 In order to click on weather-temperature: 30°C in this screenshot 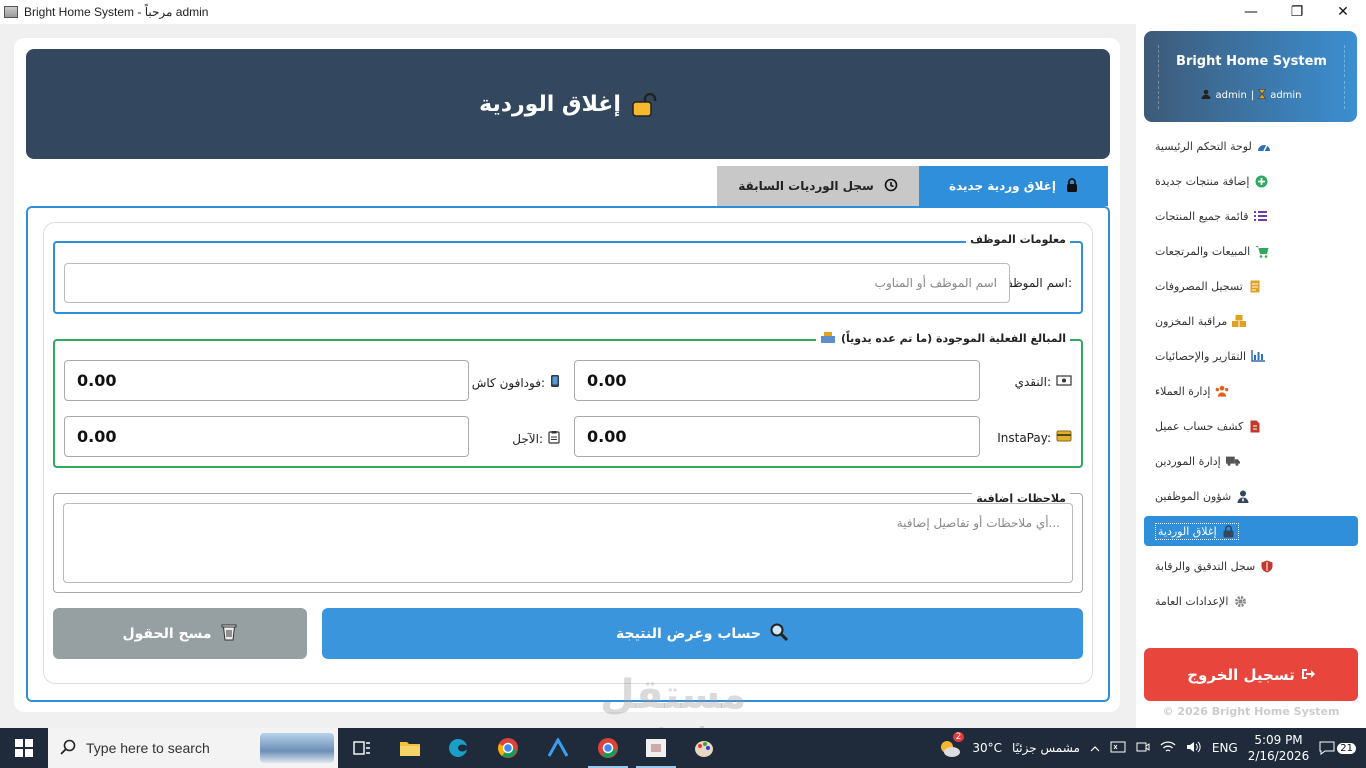, I will do `click(987, 748)`.